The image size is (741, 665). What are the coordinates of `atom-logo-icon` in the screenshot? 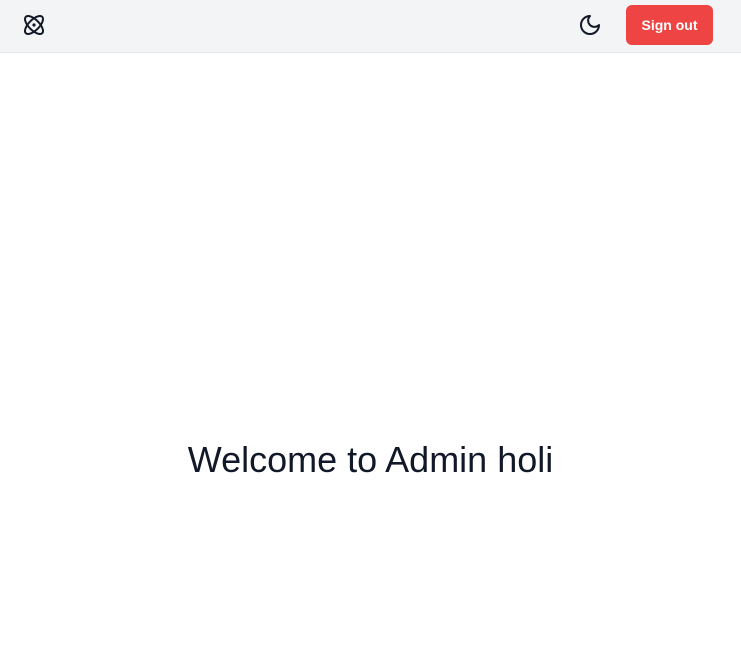 It's located at (34, 25).